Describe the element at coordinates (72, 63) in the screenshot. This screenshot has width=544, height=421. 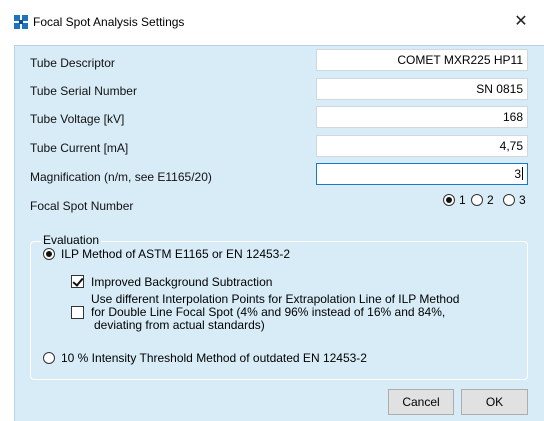
I see `tube-descriptor-label: Tube Descriptor` at that location.